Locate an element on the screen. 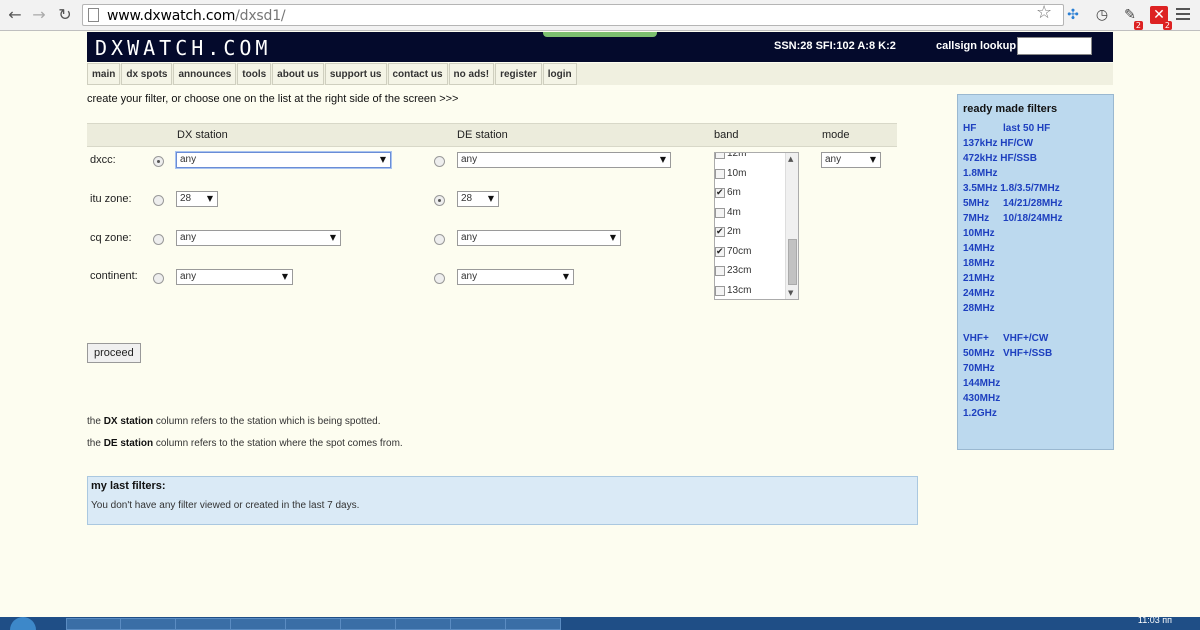 This screenshot has height=630, width=1200. extension-icon: ✣ is located at coordinates (1073, 15).